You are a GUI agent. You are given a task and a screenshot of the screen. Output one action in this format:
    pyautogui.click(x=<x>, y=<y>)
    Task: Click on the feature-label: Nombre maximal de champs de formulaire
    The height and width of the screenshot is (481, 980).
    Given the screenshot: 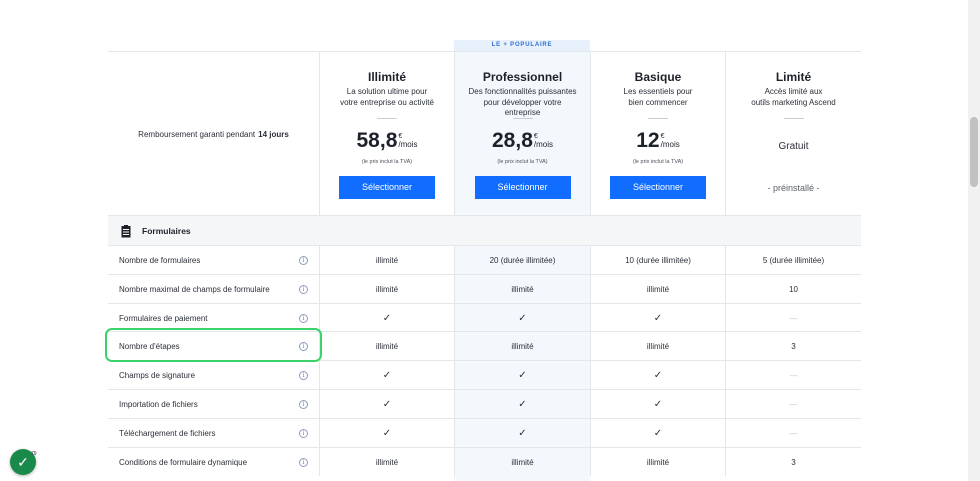 What is the action you would take?
    pyautogui.click(x=194, y=289)
    